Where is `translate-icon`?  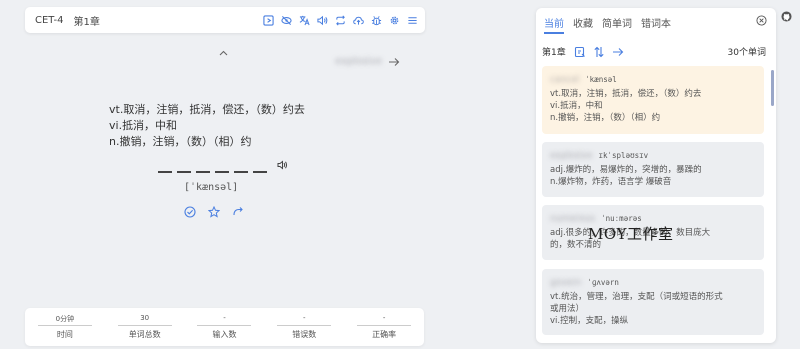 translate-icon is located at coordinates (304, 20).